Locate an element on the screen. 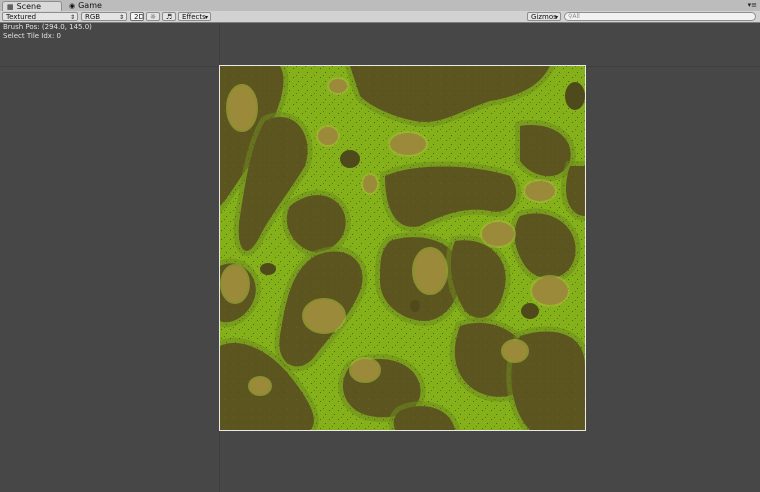 The height and width of the screenshot is (492, 760). gizmos-dropdown: Gizmos ▾ is located at coordinates (544, 16).